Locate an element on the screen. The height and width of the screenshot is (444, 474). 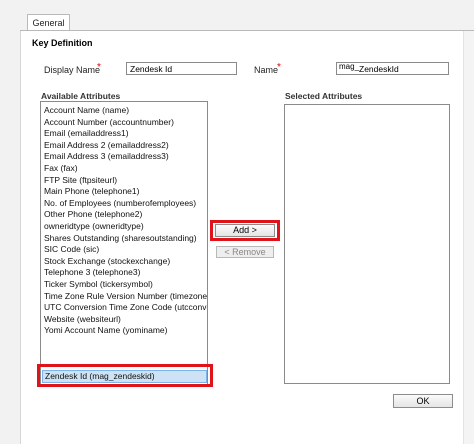
list-item: Website (websiteurl) is located at coordinates (82, 319).